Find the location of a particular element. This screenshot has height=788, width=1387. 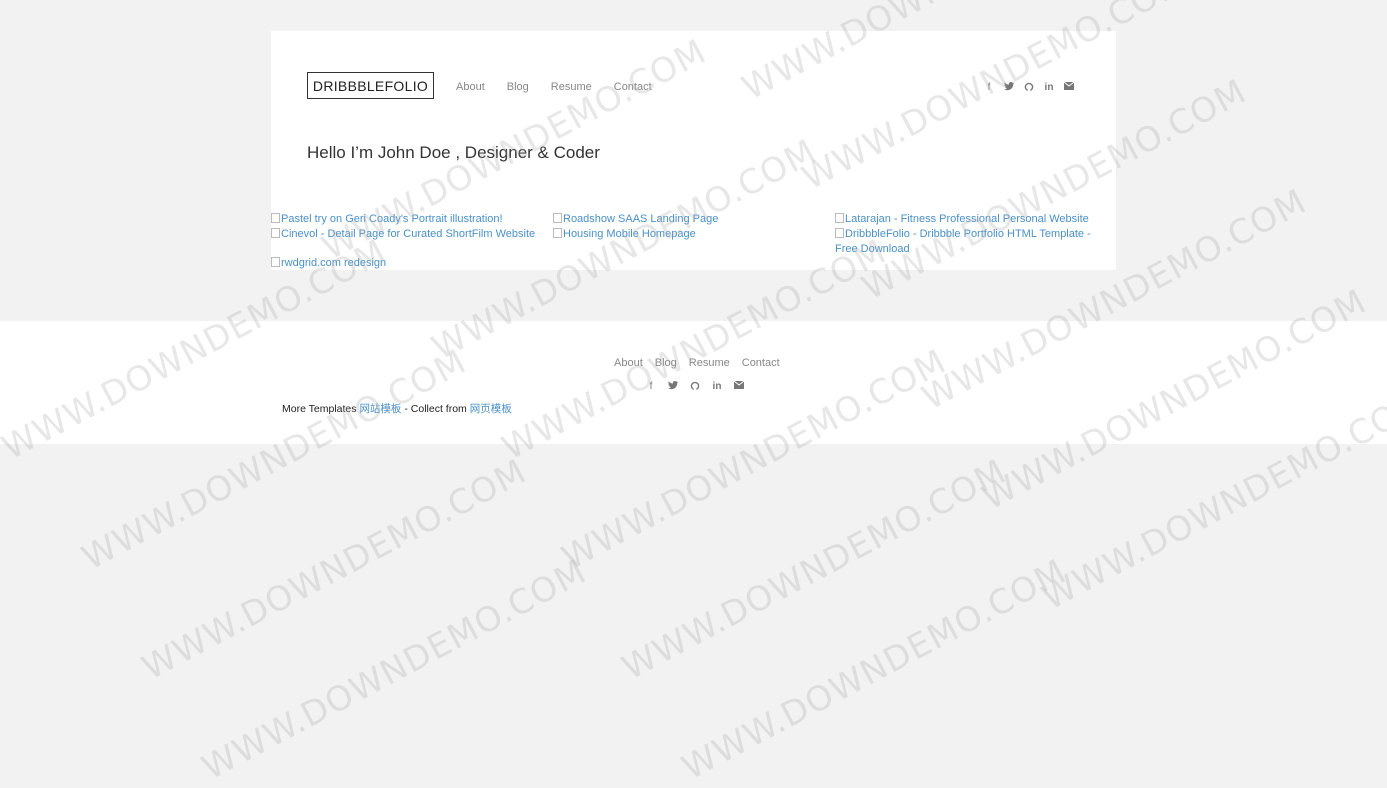

portfolio-item: Housing Mobile Homepage is located at coordinates (688, 234).